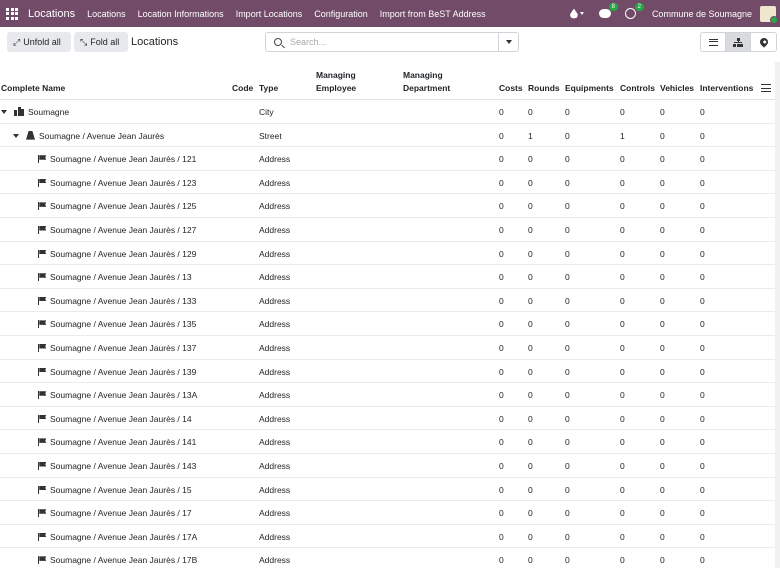  What do you see at coordinates (769, 14) in the screenshot?
I see `avatar` at bounding box center [769, 14].